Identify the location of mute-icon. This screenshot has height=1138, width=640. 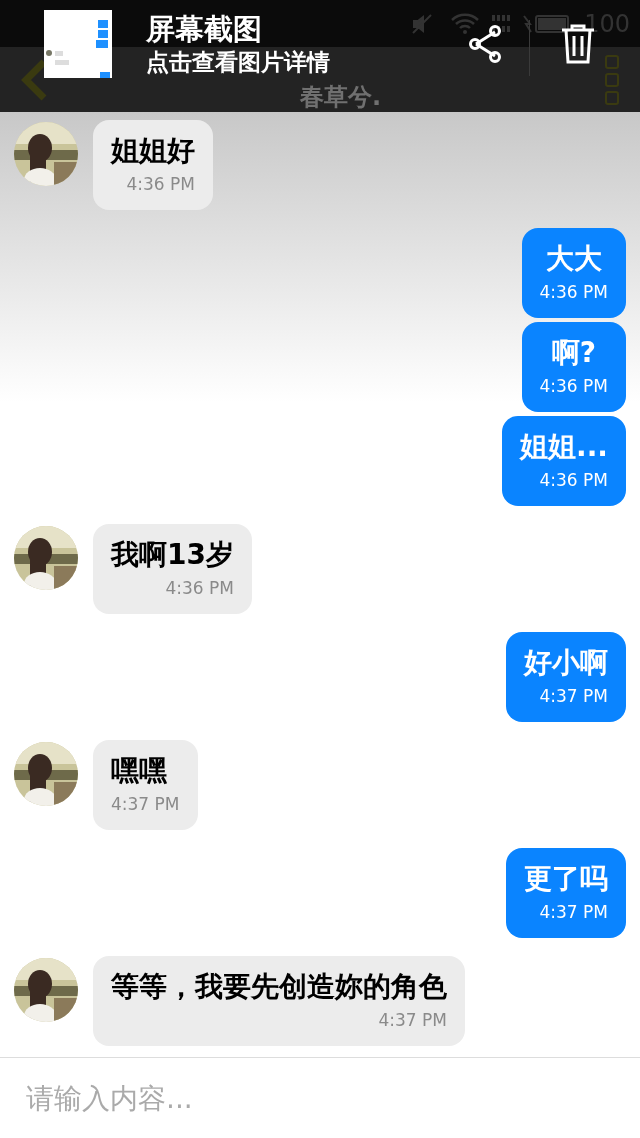
(422, 23).